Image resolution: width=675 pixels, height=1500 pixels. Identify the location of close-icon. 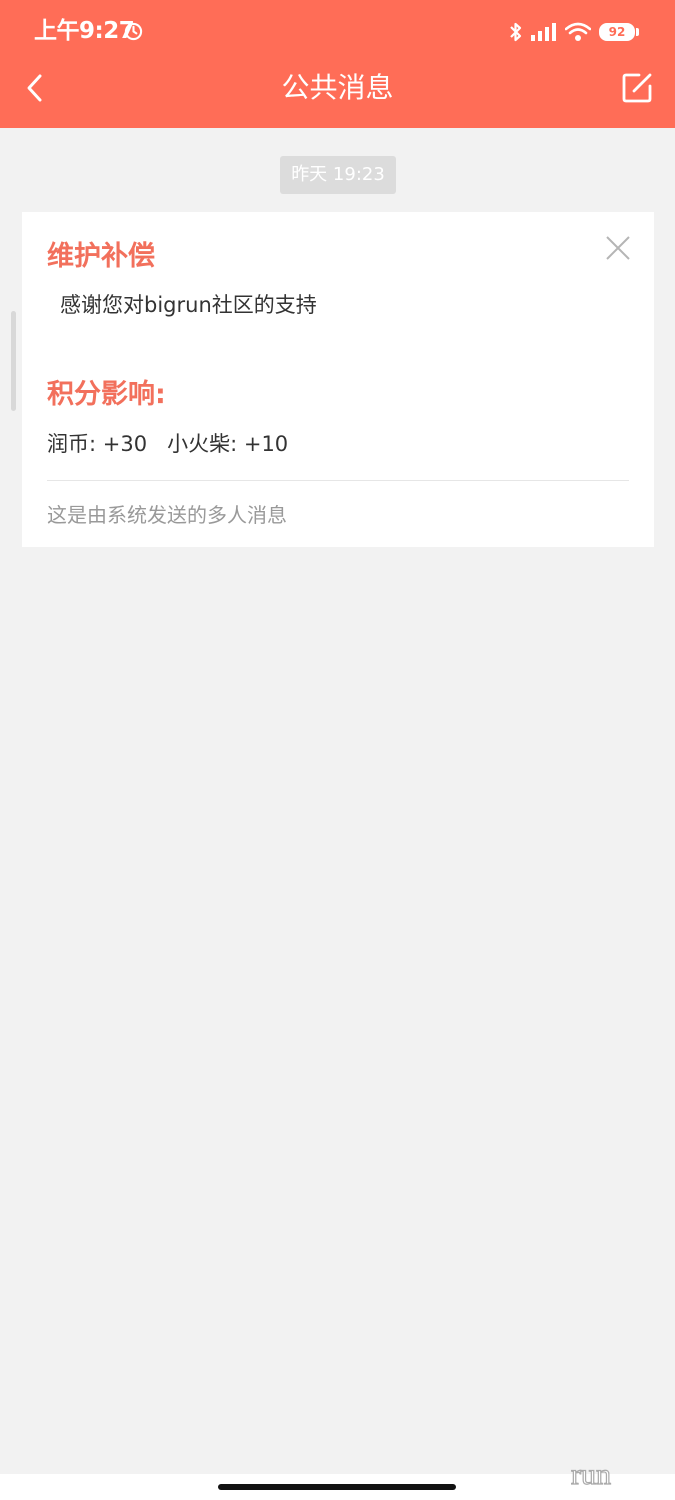
(618, 248).